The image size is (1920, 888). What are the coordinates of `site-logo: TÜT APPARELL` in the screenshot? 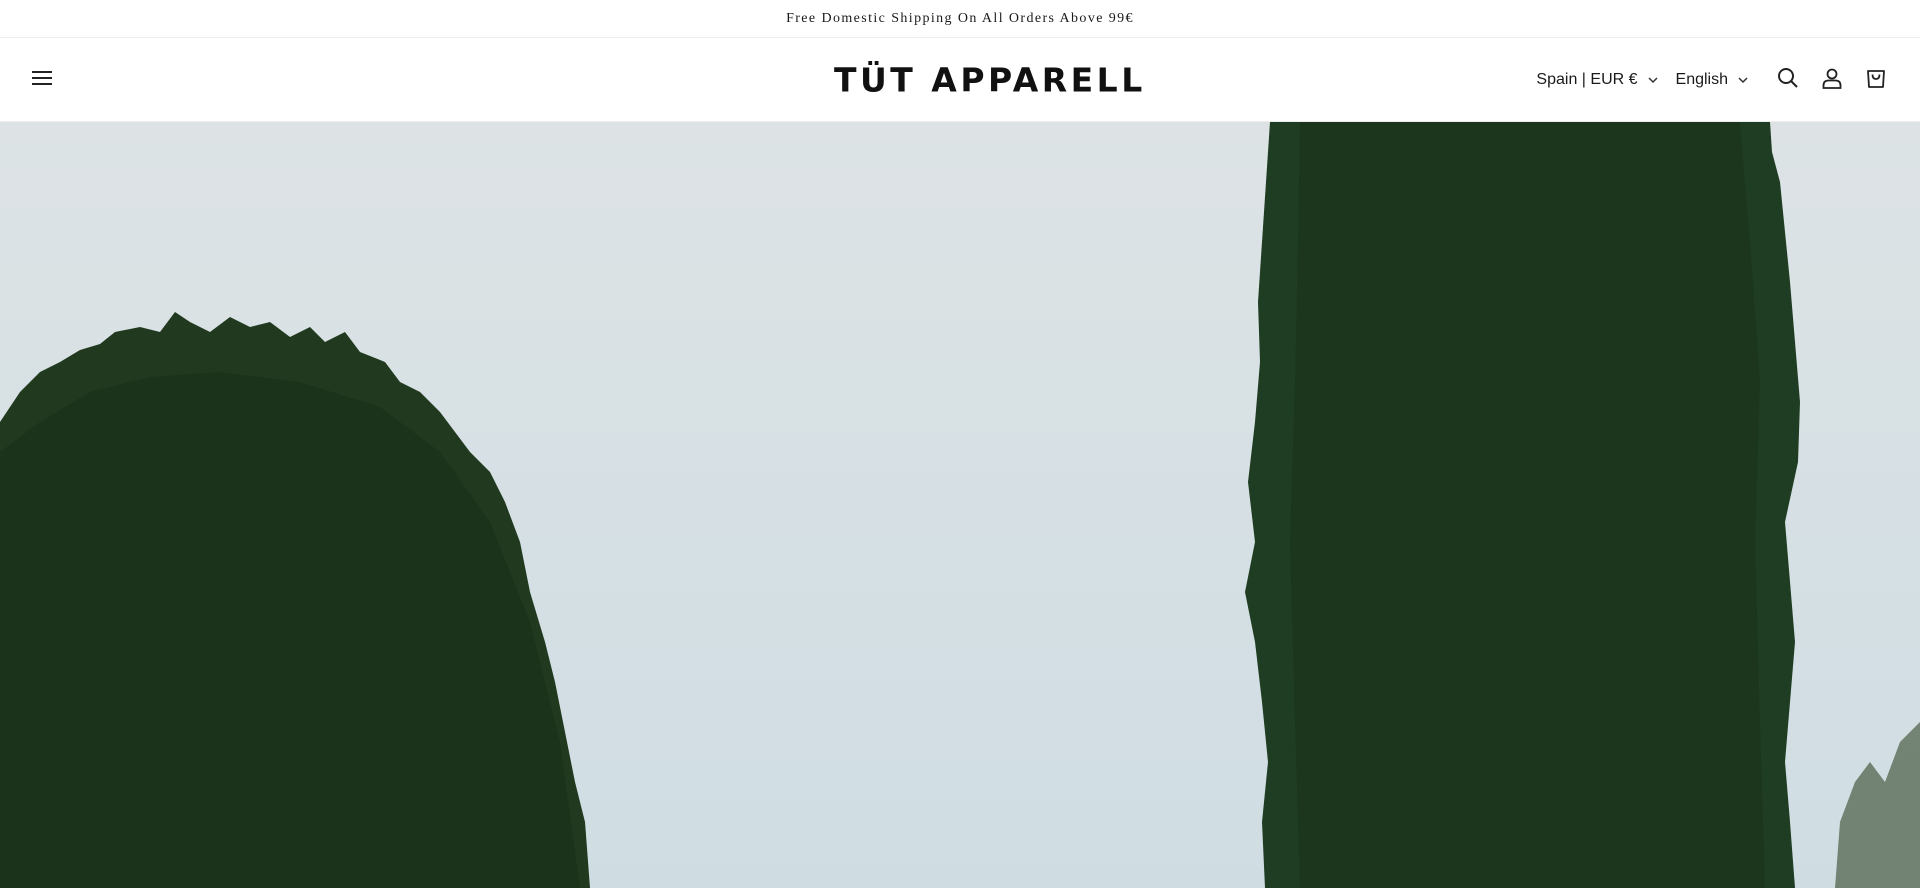 It's located at (990, 80).